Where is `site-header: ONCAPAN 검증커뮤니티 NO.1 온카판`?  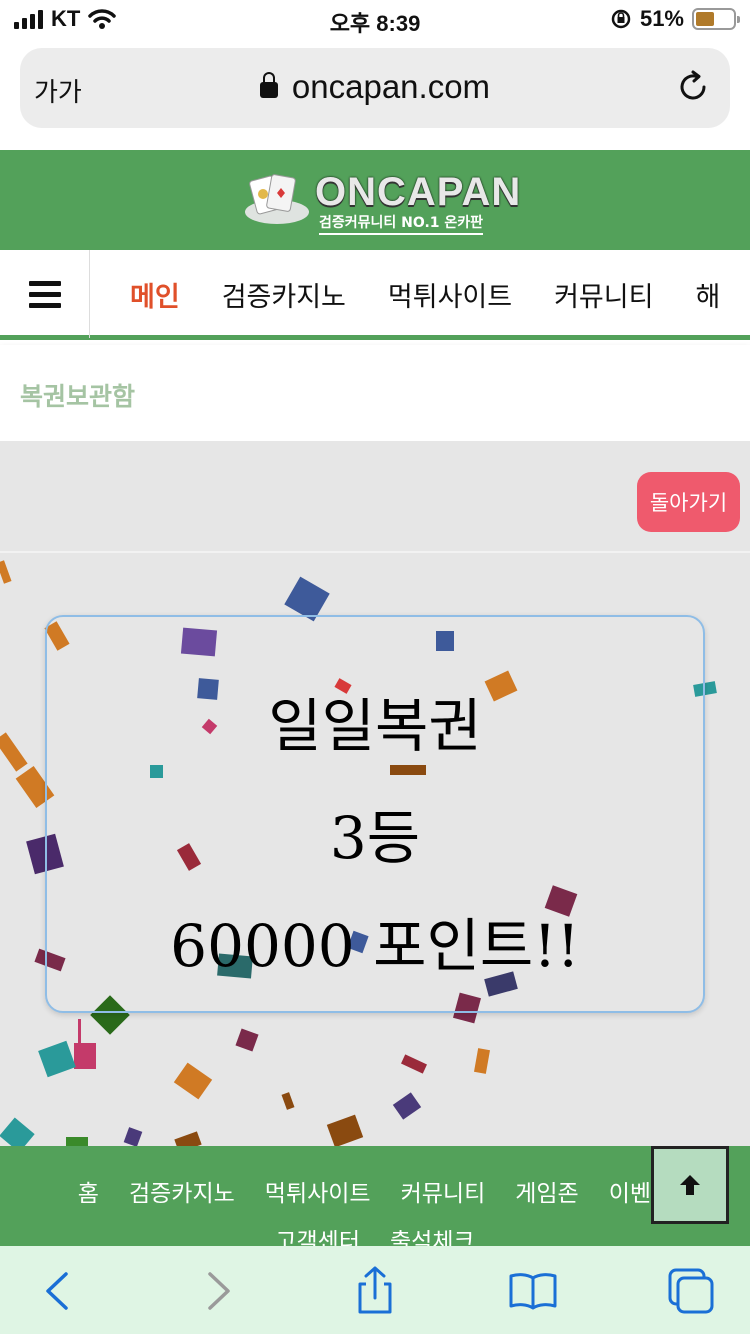
site-header: ONCAPAN 검증커뮤니티 NO.1 온카판 is located at coordinates (375, 200).